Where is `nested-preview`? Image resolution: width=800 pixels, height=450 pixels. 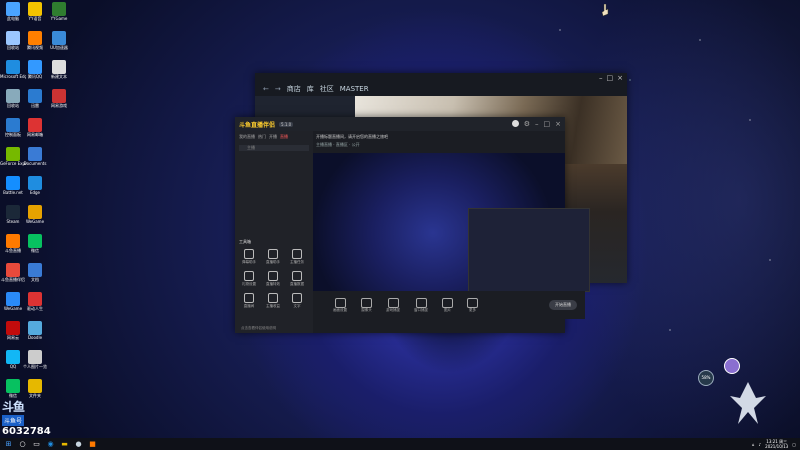 nested-preview is located at coordinates (529, 250).